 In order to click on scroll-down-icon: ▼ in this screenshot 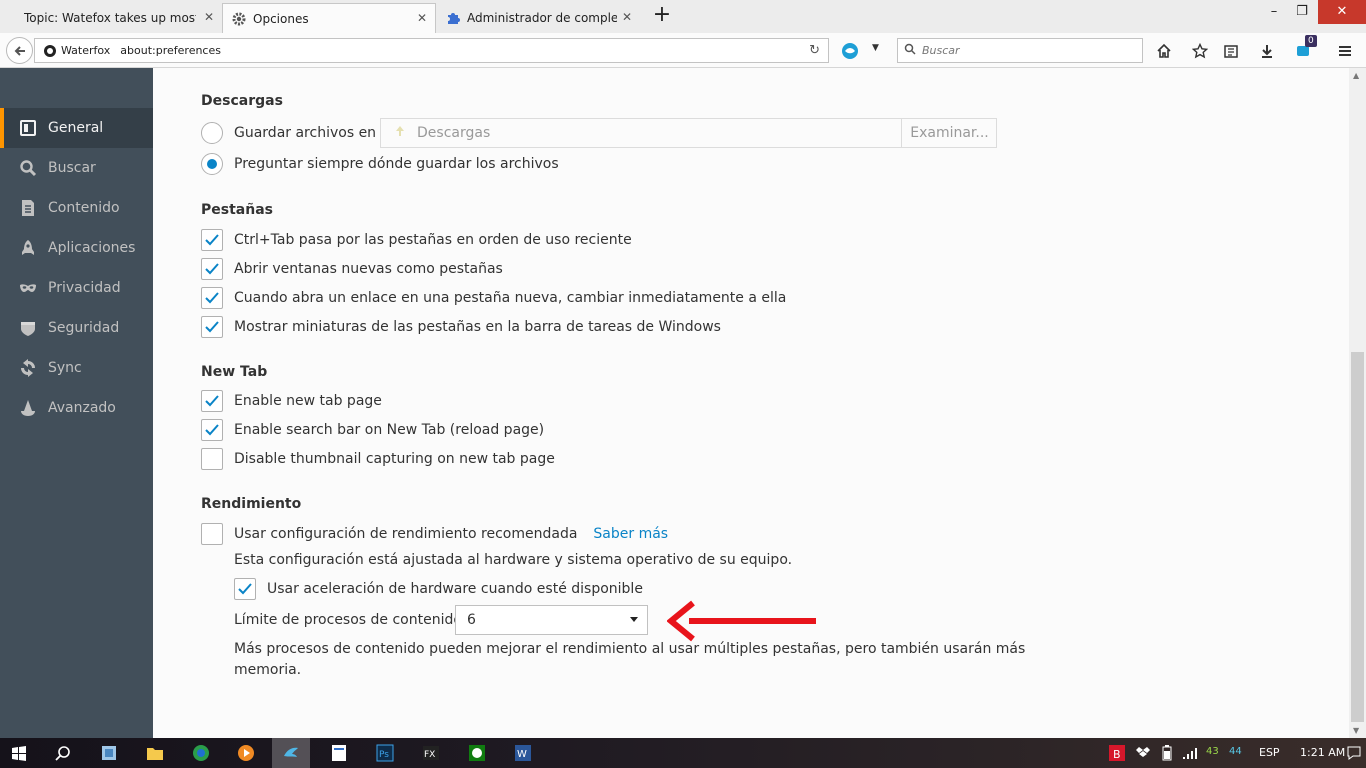, I will do `click(1356, 730)`.